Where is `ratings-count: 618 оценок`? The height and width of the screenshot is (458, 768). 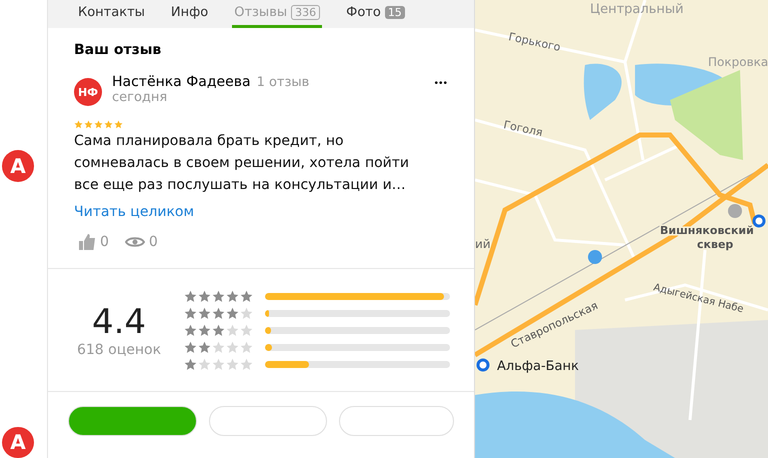
ratings-count: 618 оценок is located at coordinates (119, 350).